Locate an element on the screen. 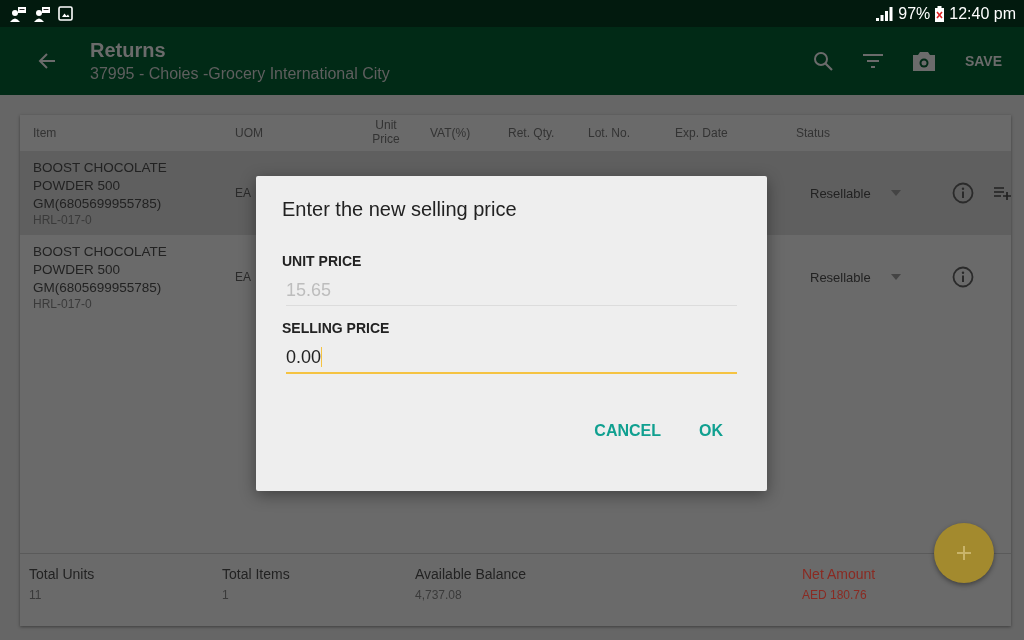 This screenshot has width=1024, height=640. clock: 12:40 pm is located at coordinates (982, 13).